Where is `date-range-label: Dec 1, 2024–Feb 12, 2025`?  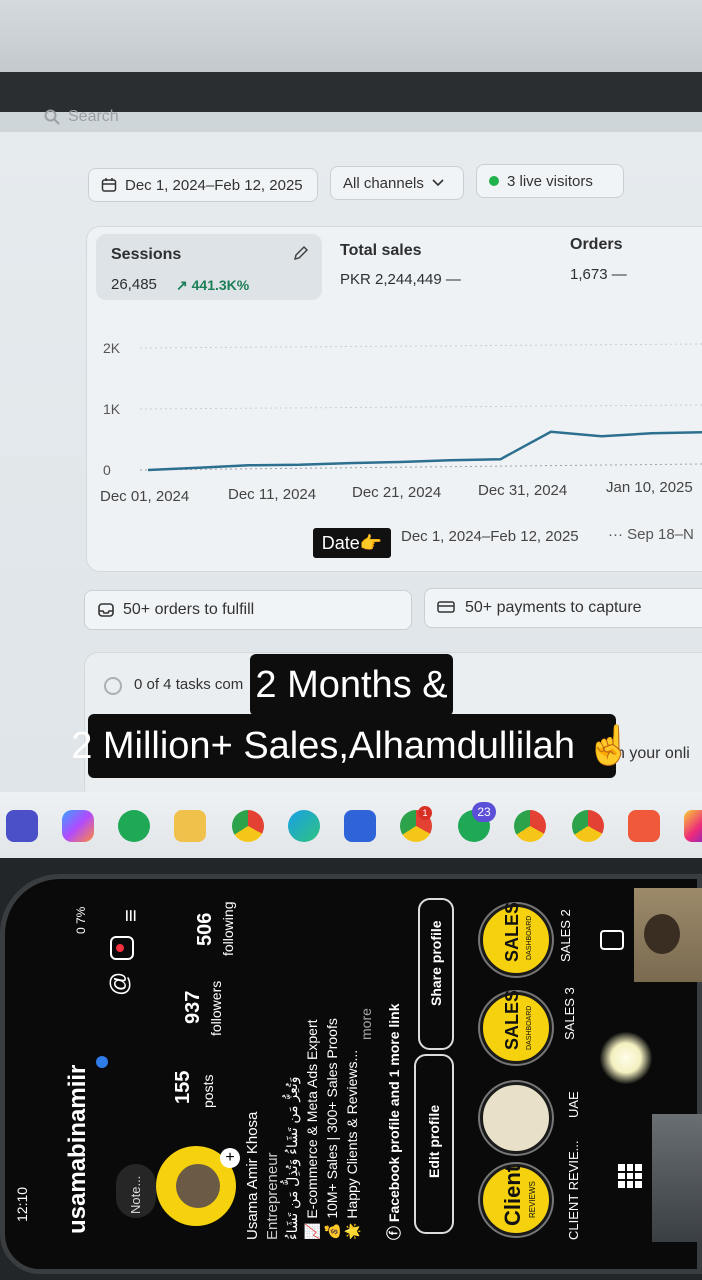
date-range-label: Dec 1, 2024–Feb 12, 2025 is located at coordinates (214, 185).